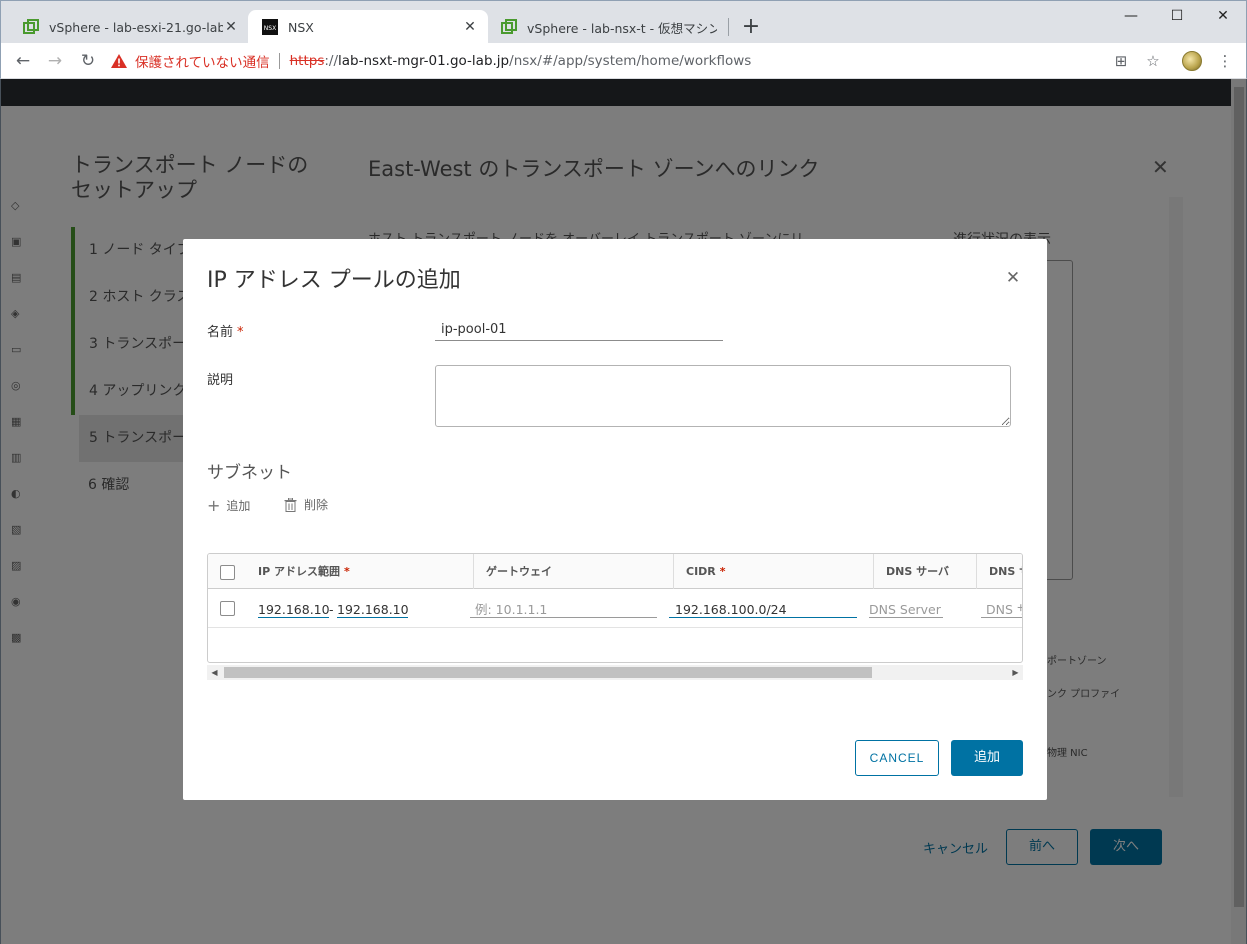  I want to click on ip-range-end-input: 192.168.100, so click(372, 609).